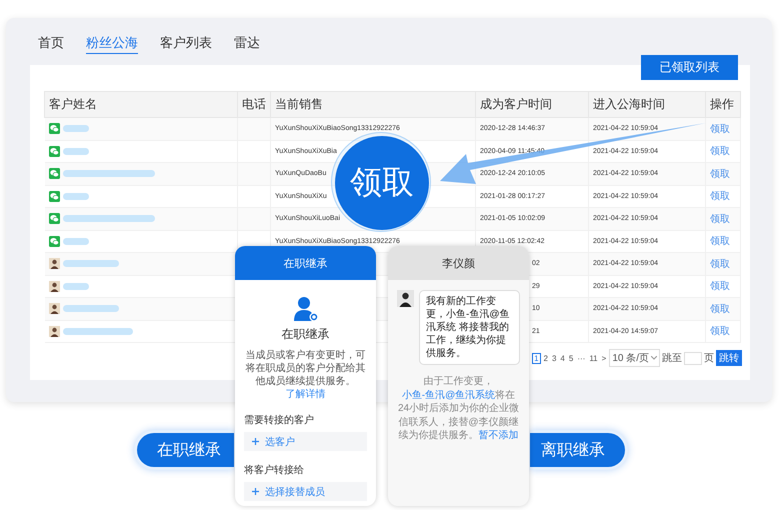 The image size is (780, 510). What do you see at coordinates (634, 358) in the screenshot?
I see `page-size-select: 10 条/页` at bounding box center [634, 358].